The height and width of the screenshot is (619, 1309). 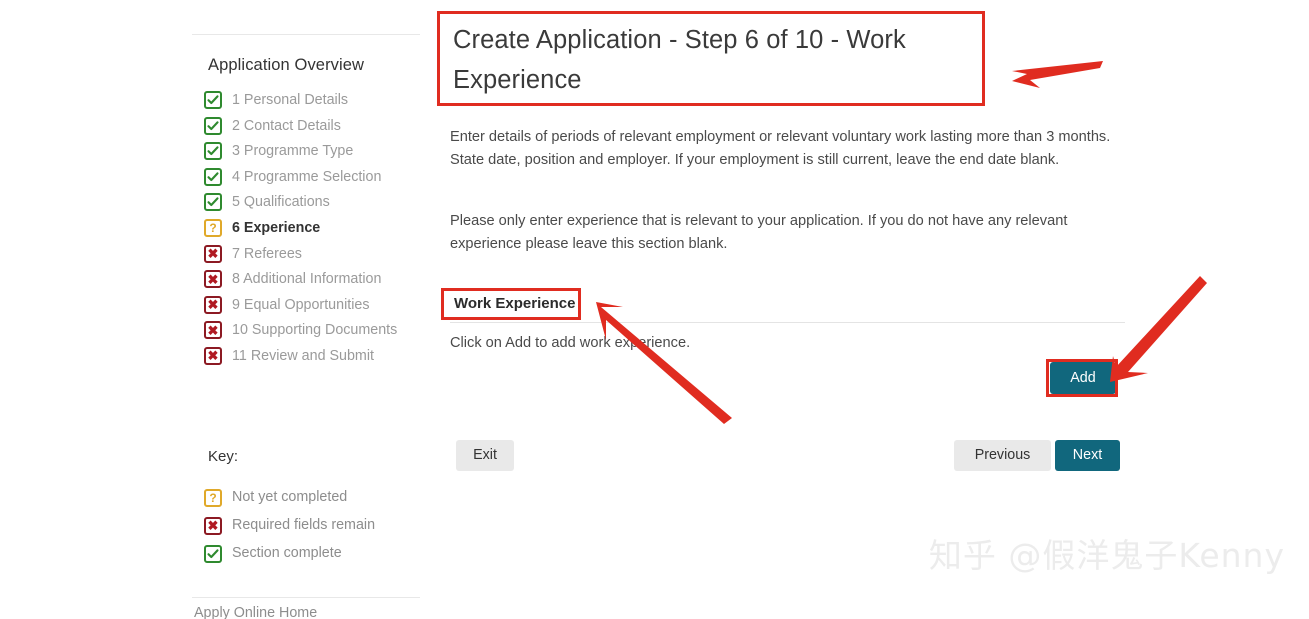 What do you see at coordinates (287, 553) in the screenshot?
I see `key-legend-label: Section complete` at bounding box center [287, 553].